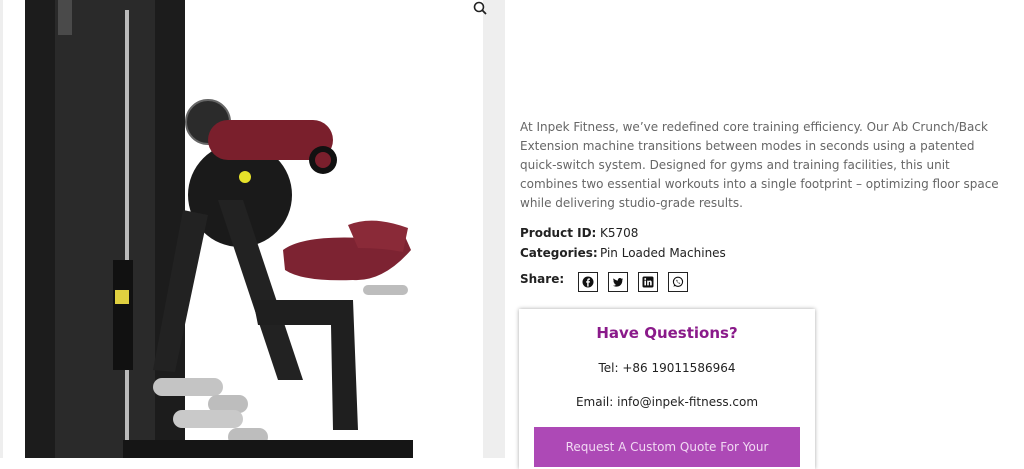 The image size is (1024, 469). I want to click on categories-label: Categories:, so click(559, 253).